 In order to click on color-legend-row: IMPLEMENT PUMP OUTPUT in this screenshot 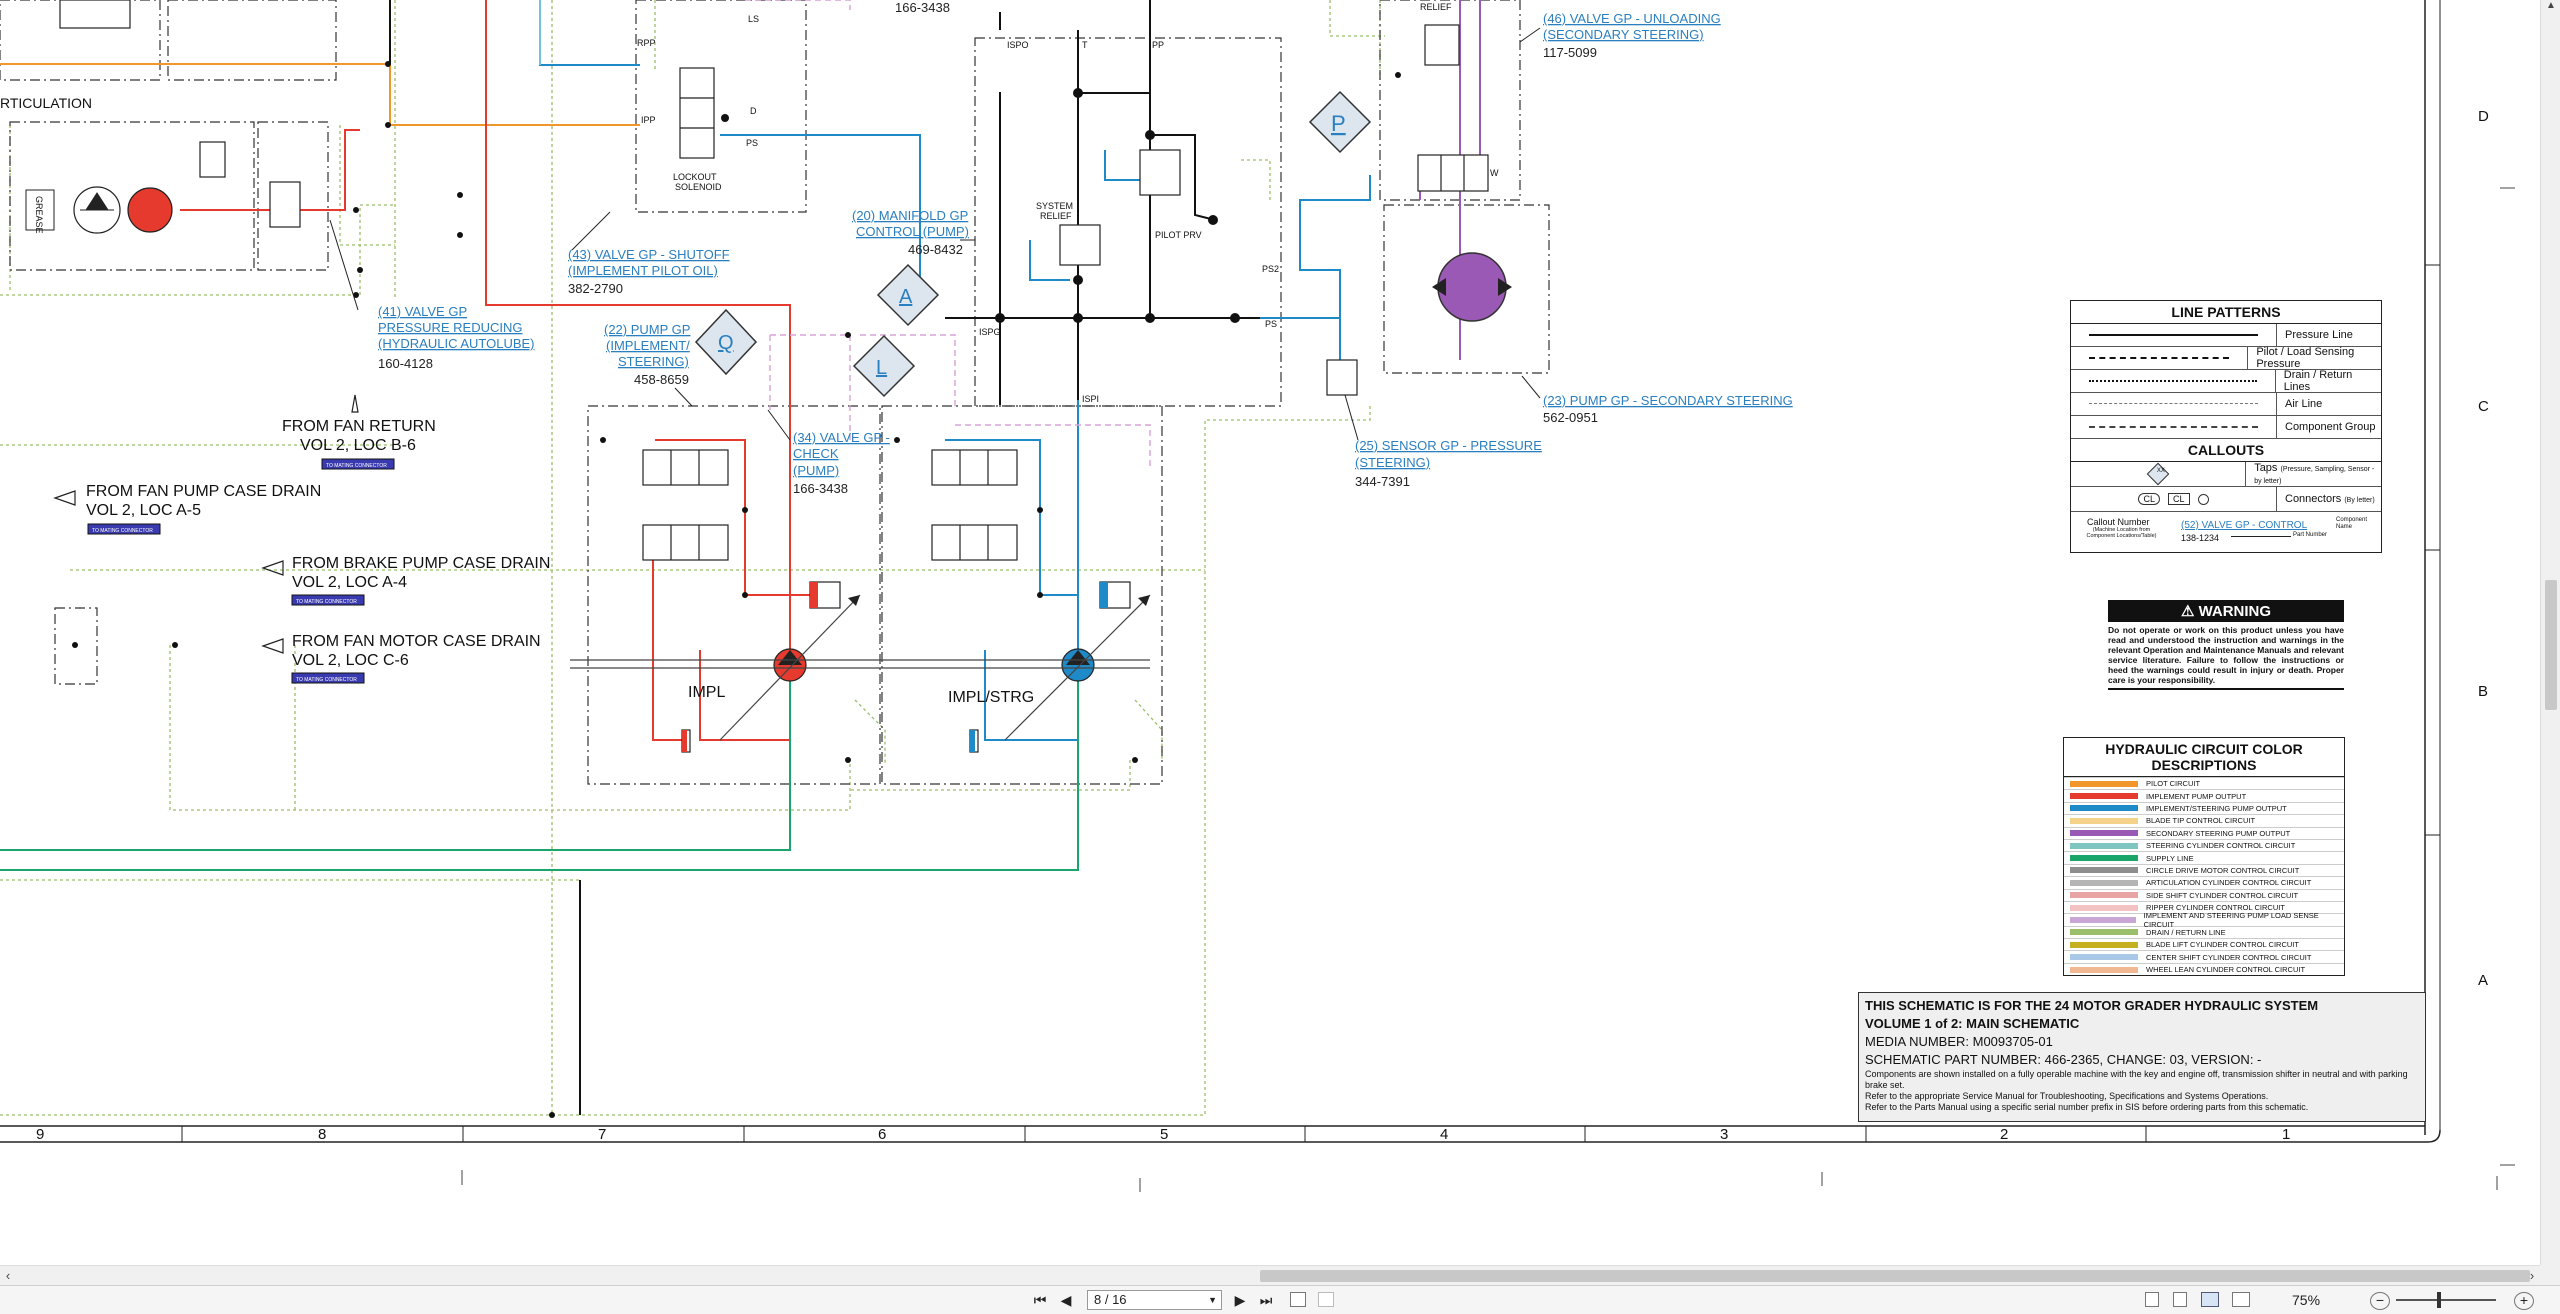, I will do `click(2204, 795)`.